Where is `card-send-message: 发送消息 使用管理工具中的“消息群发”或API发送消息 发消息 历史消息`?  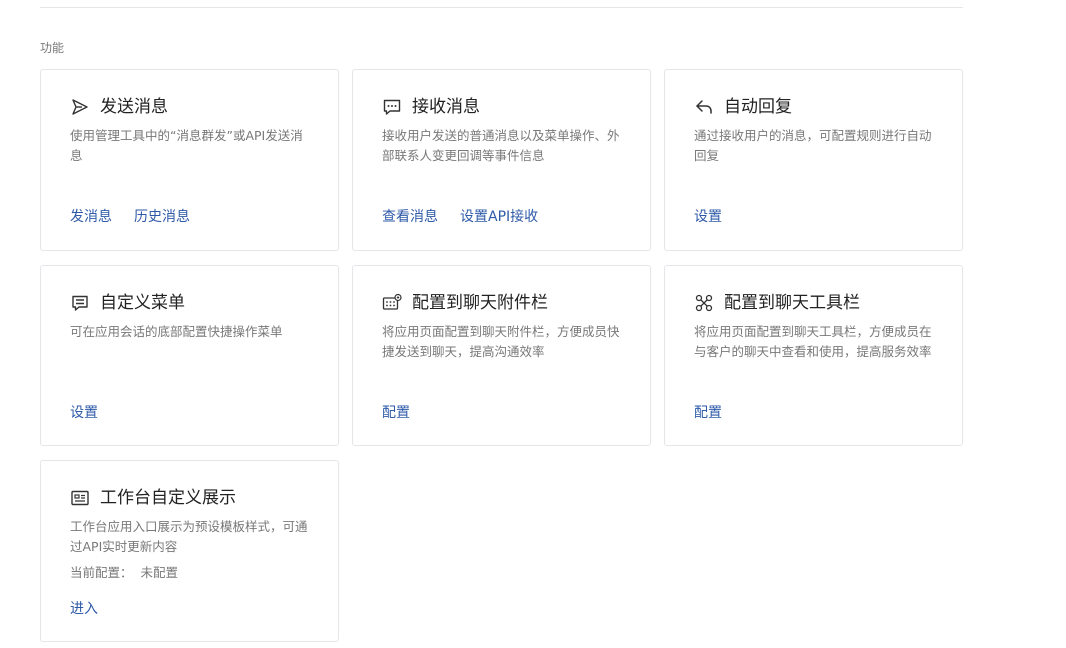
card-send-message: 发送消息 使用管理工具中的“消息群发”或API发送消息 发消息 历史消息 is located at coordinates (189, 160).